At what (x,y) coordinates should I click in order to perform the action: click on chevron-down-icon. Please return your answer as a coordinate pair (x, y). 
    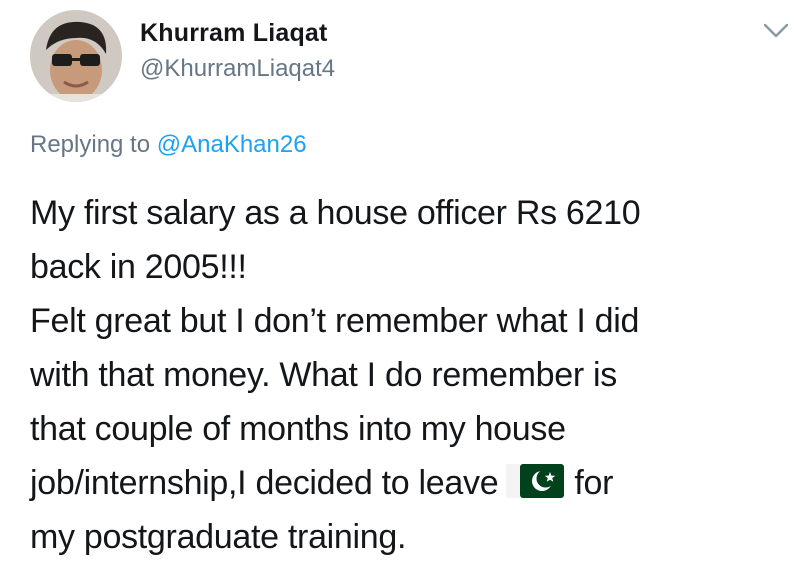
    Looking at the image, I should click on (776, 31).